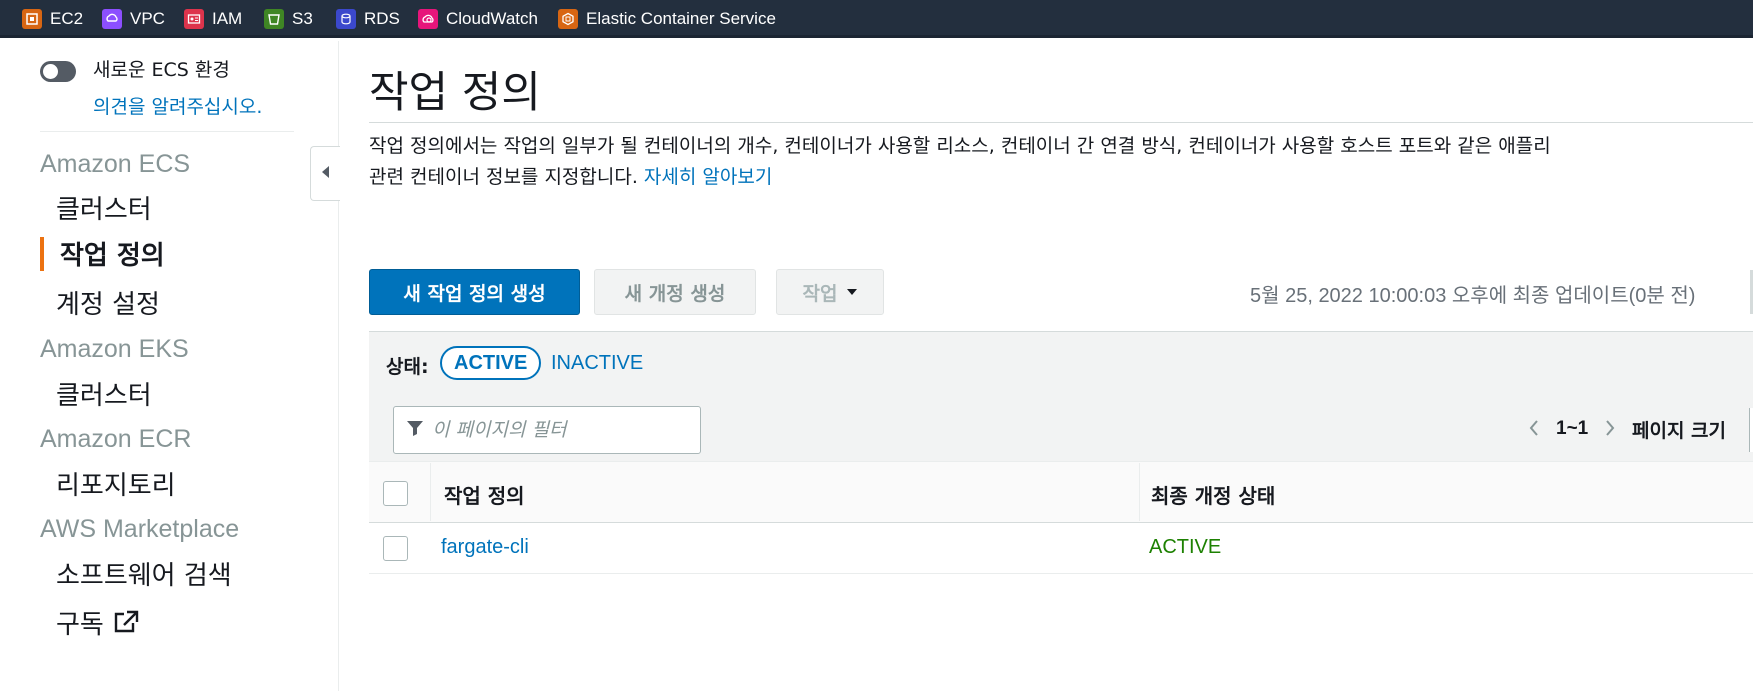  What do you see at coordinates (1061, 548) in the screenshot?
I see `table-row` at bounding box center [1061, 548].